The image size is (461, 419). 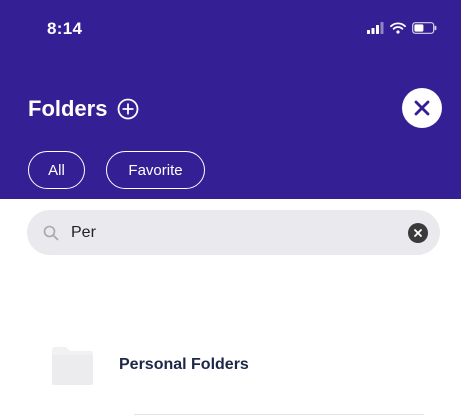 What do you see at coordinates (398, 30) in the screenshot?
I see `wifi-icon` at bounding box center [398, 30].